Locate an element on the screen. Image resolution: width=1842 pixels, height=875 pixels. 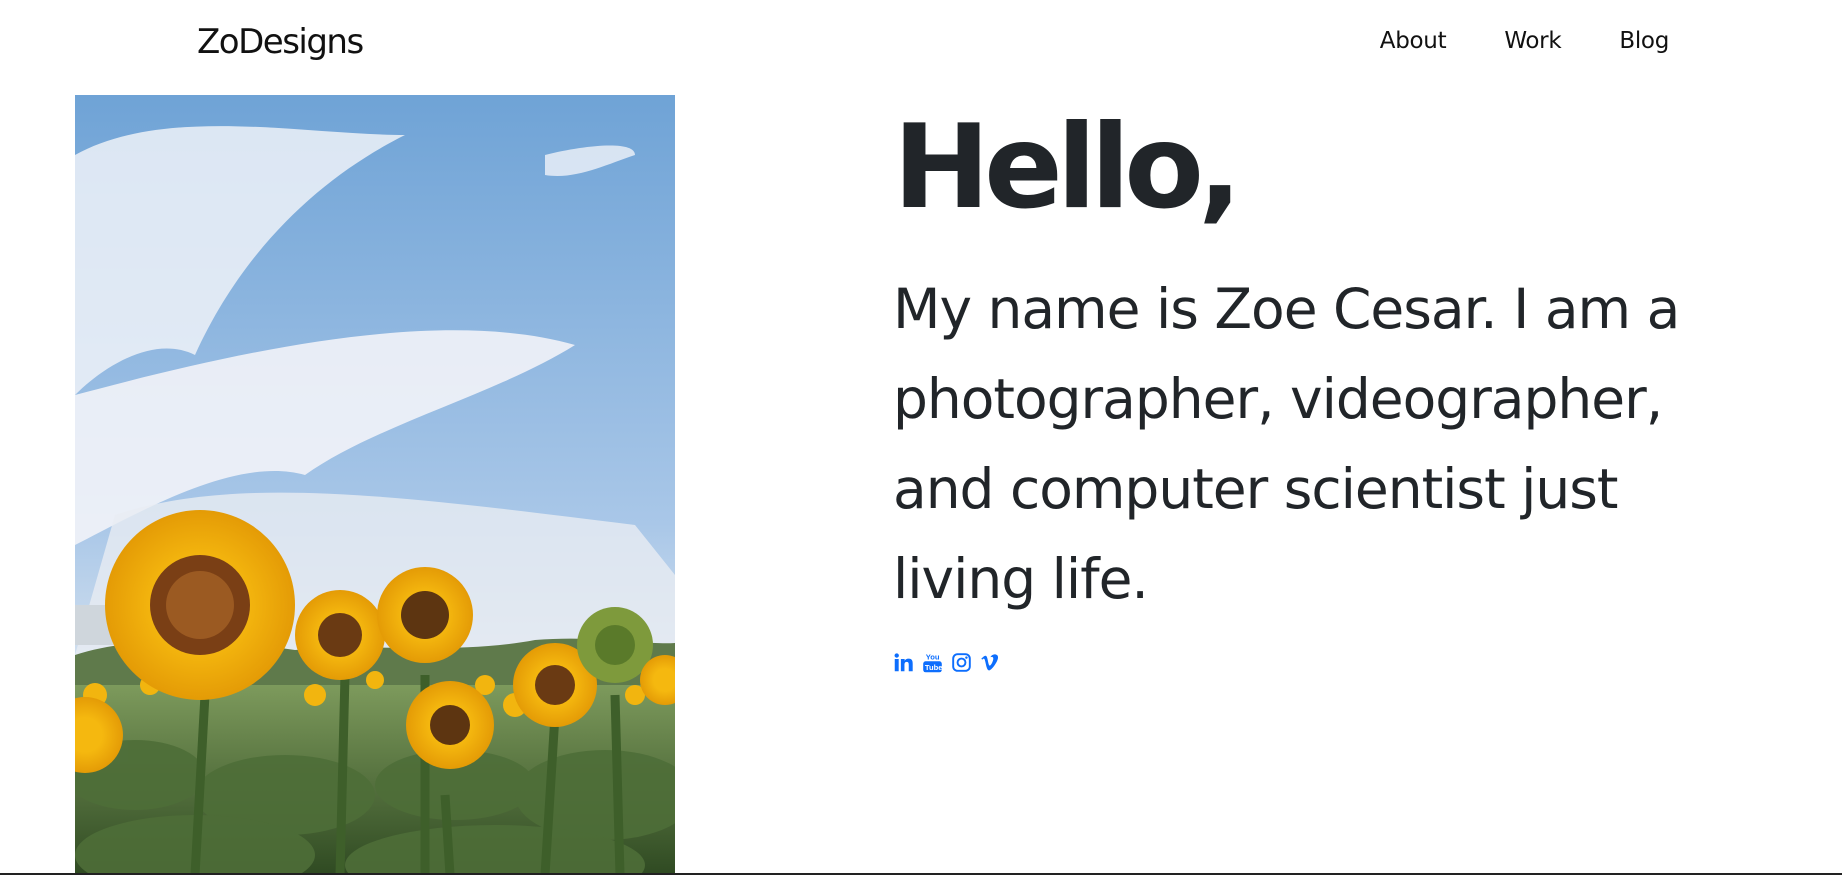
instagram-icon is located at coordinates (961, 662).